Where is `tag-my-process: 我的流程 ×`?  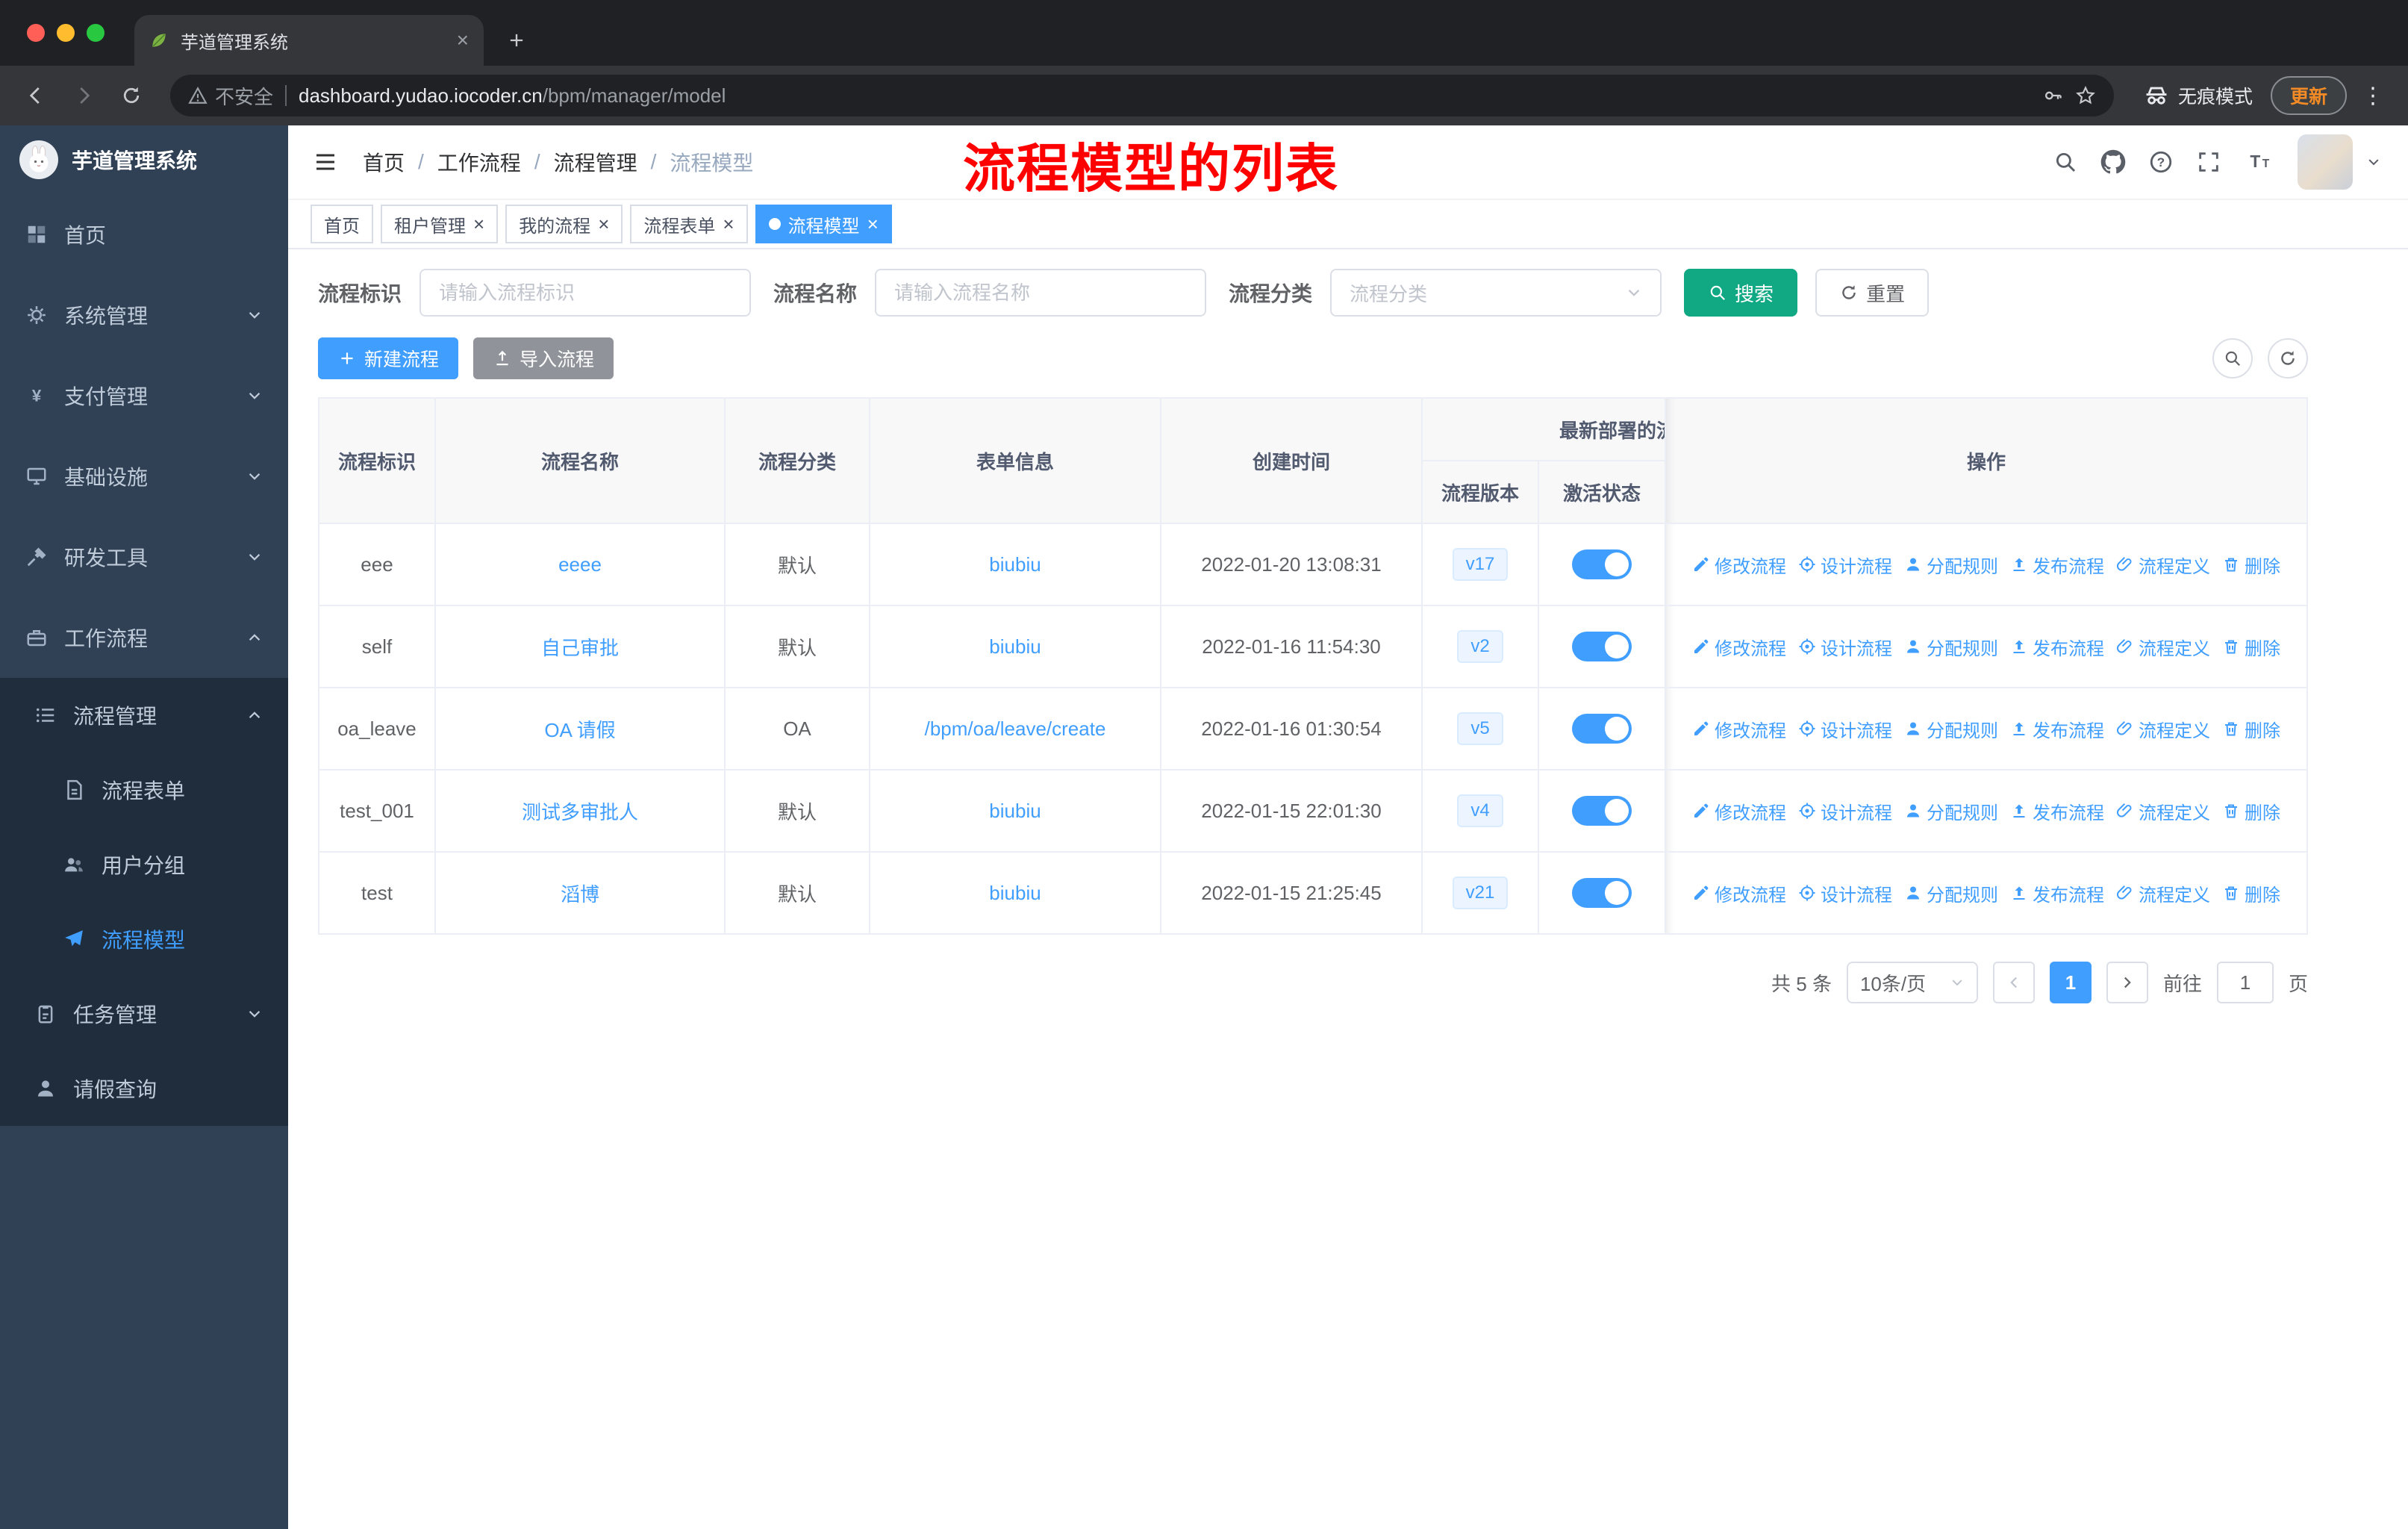 tag-my-process: 我的流程 × is located at coordinates (564, 224).